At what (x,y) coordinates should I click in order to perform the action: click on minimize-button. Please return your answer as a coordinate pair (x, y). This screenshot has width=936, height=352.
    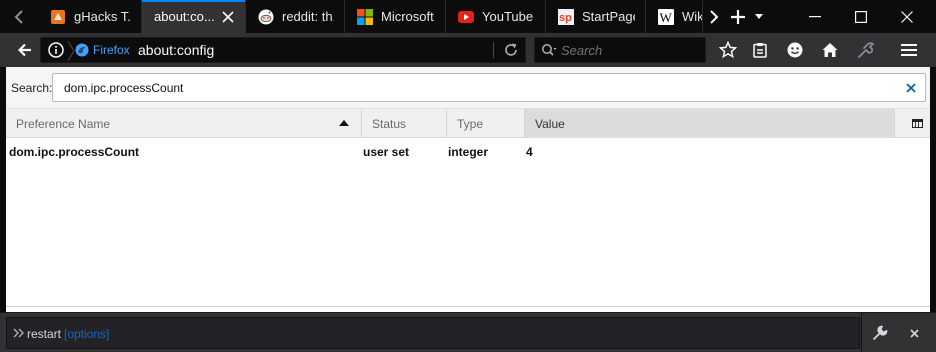
    Looking at the image, I should click on (815, 16).